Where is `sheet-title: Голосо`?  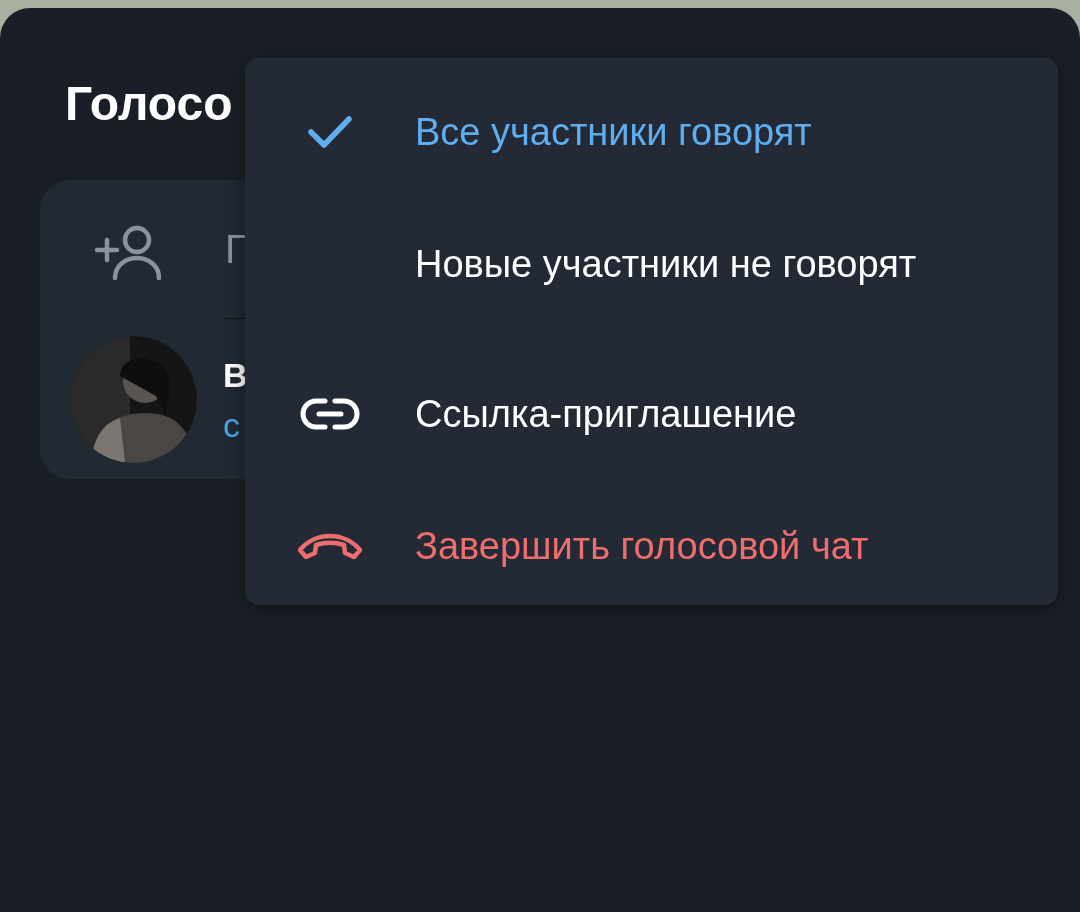
sheet-title: Голосо is located at coordinates (149, 104).